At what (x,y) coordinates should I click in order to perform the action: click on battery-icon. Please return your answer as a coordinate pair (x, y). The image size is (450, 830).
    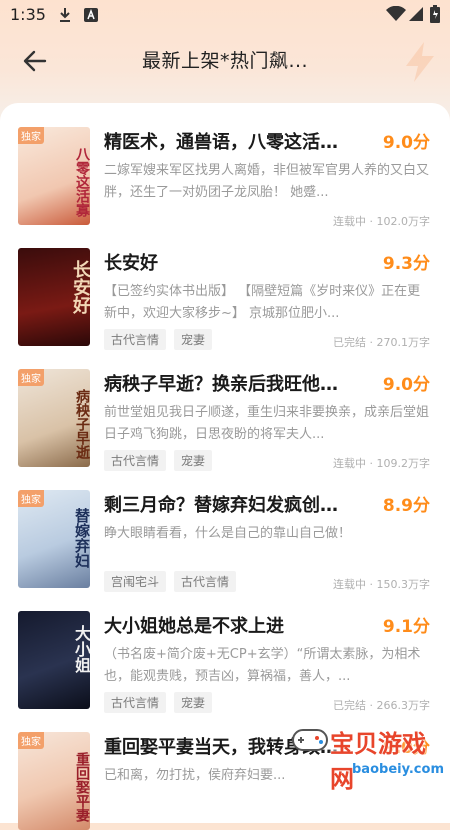
    Looking at the image, I should click on (435, 14).